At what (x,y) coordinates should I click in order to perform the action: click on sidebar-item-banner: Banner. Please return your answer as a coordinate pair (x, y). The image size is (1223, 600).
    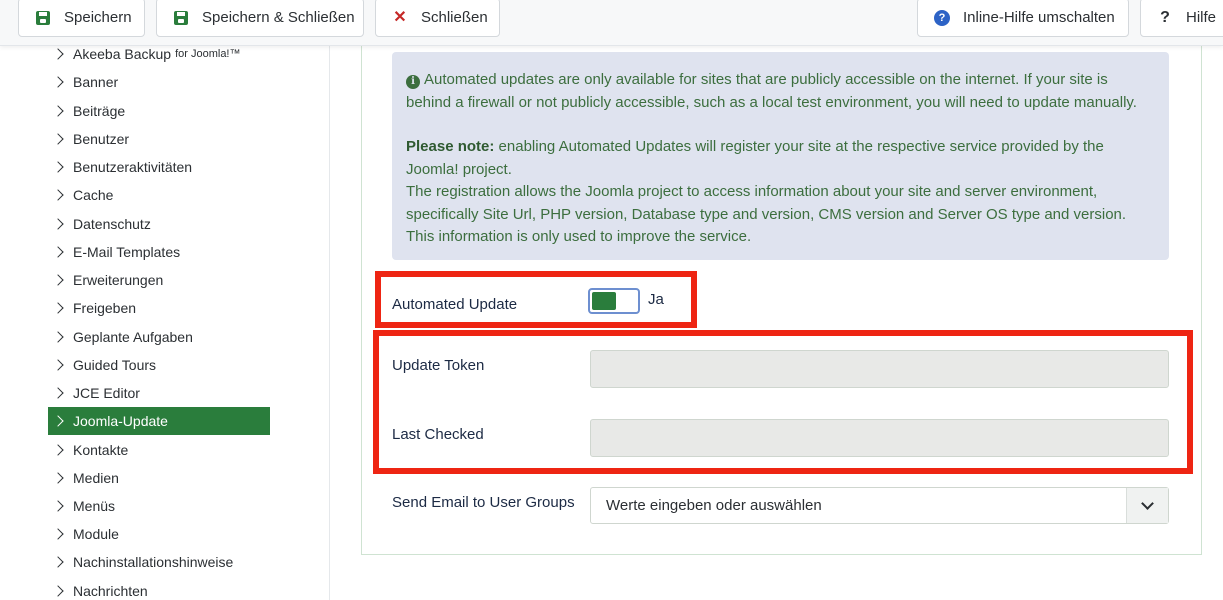
    Looking at the image, I should click on (159, 82).